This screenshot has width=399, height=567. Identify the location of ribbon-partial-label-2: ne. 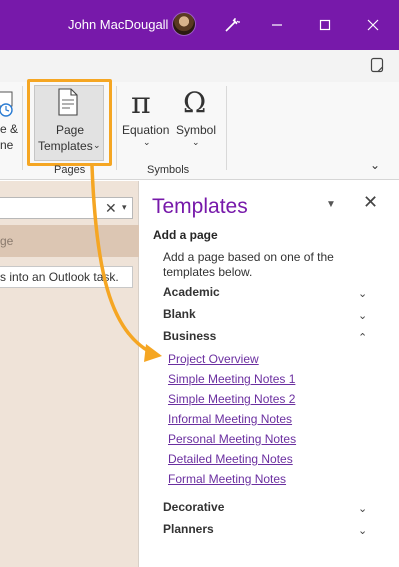
(6, 145).